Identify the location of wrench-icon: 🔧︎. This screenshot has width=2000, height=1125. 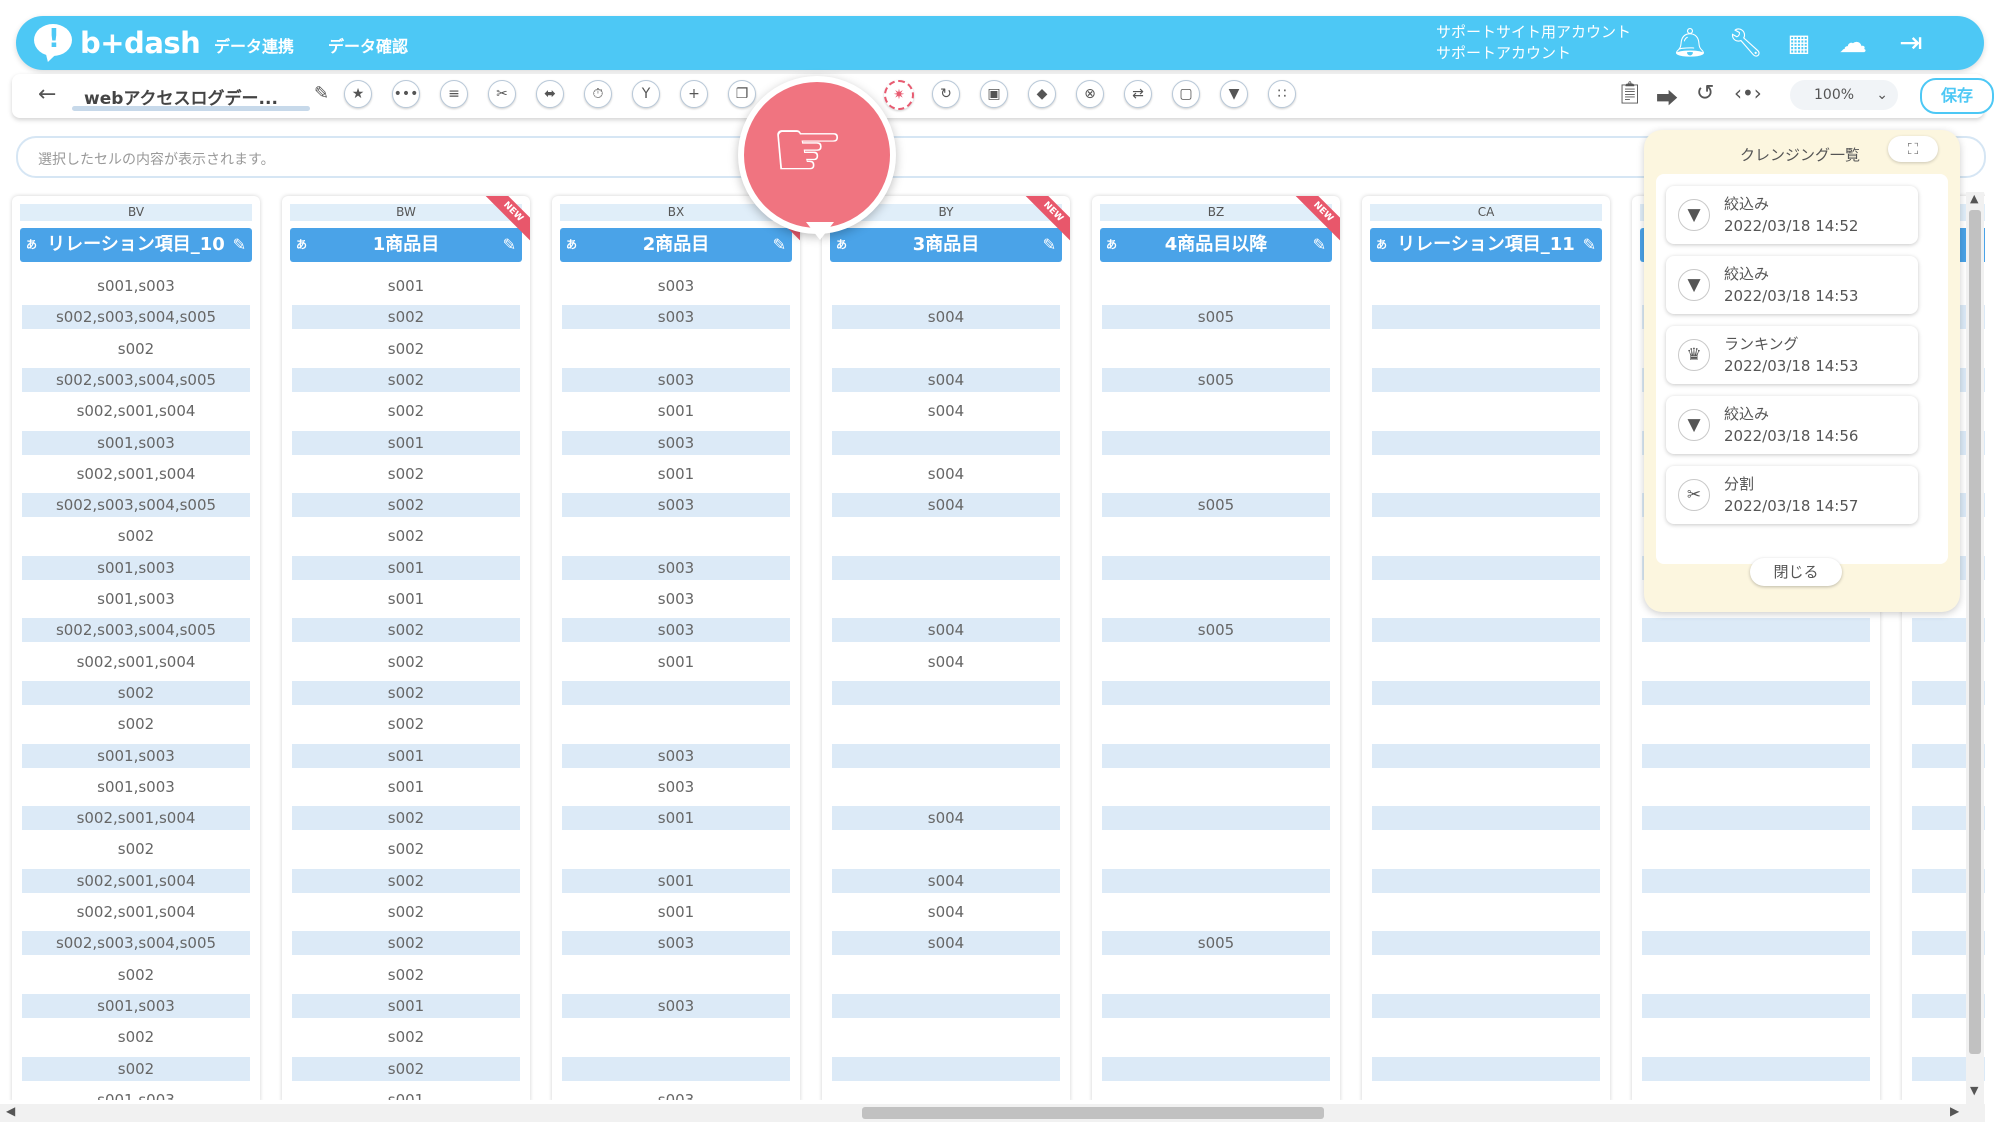
(1746, 43).